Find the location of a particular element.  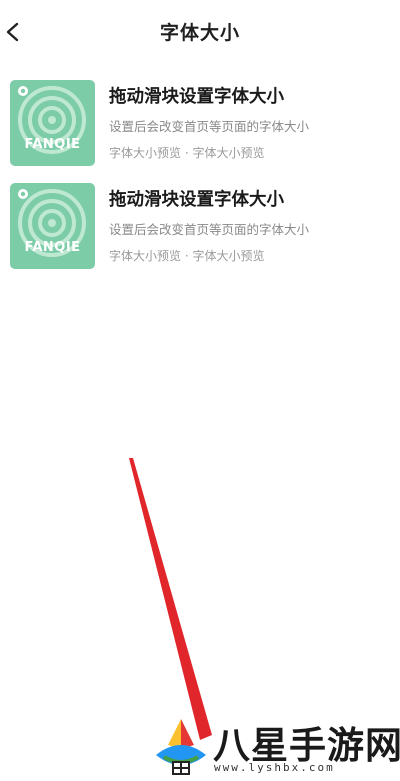

watermark: 八星手游网 www.lyshbx.com is located at coordinates (274, 747).